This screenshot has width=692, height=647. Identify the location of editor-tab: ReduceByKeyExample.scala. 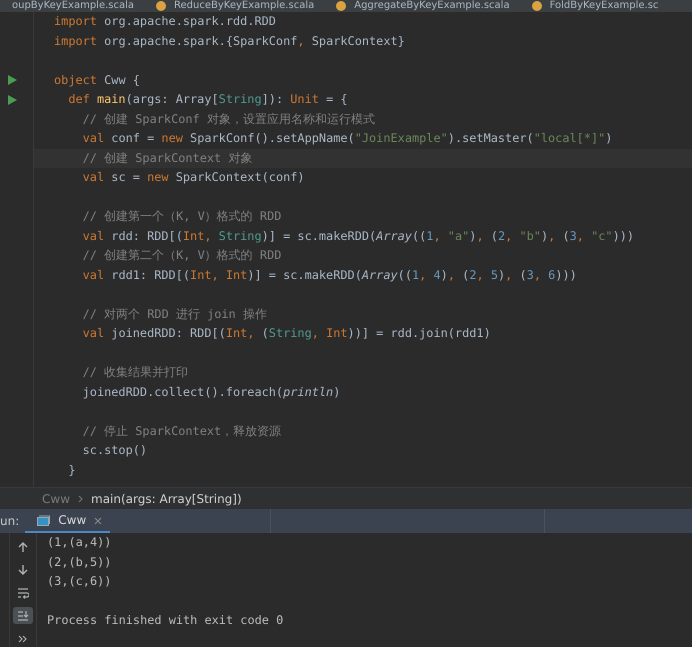
(249, 6).